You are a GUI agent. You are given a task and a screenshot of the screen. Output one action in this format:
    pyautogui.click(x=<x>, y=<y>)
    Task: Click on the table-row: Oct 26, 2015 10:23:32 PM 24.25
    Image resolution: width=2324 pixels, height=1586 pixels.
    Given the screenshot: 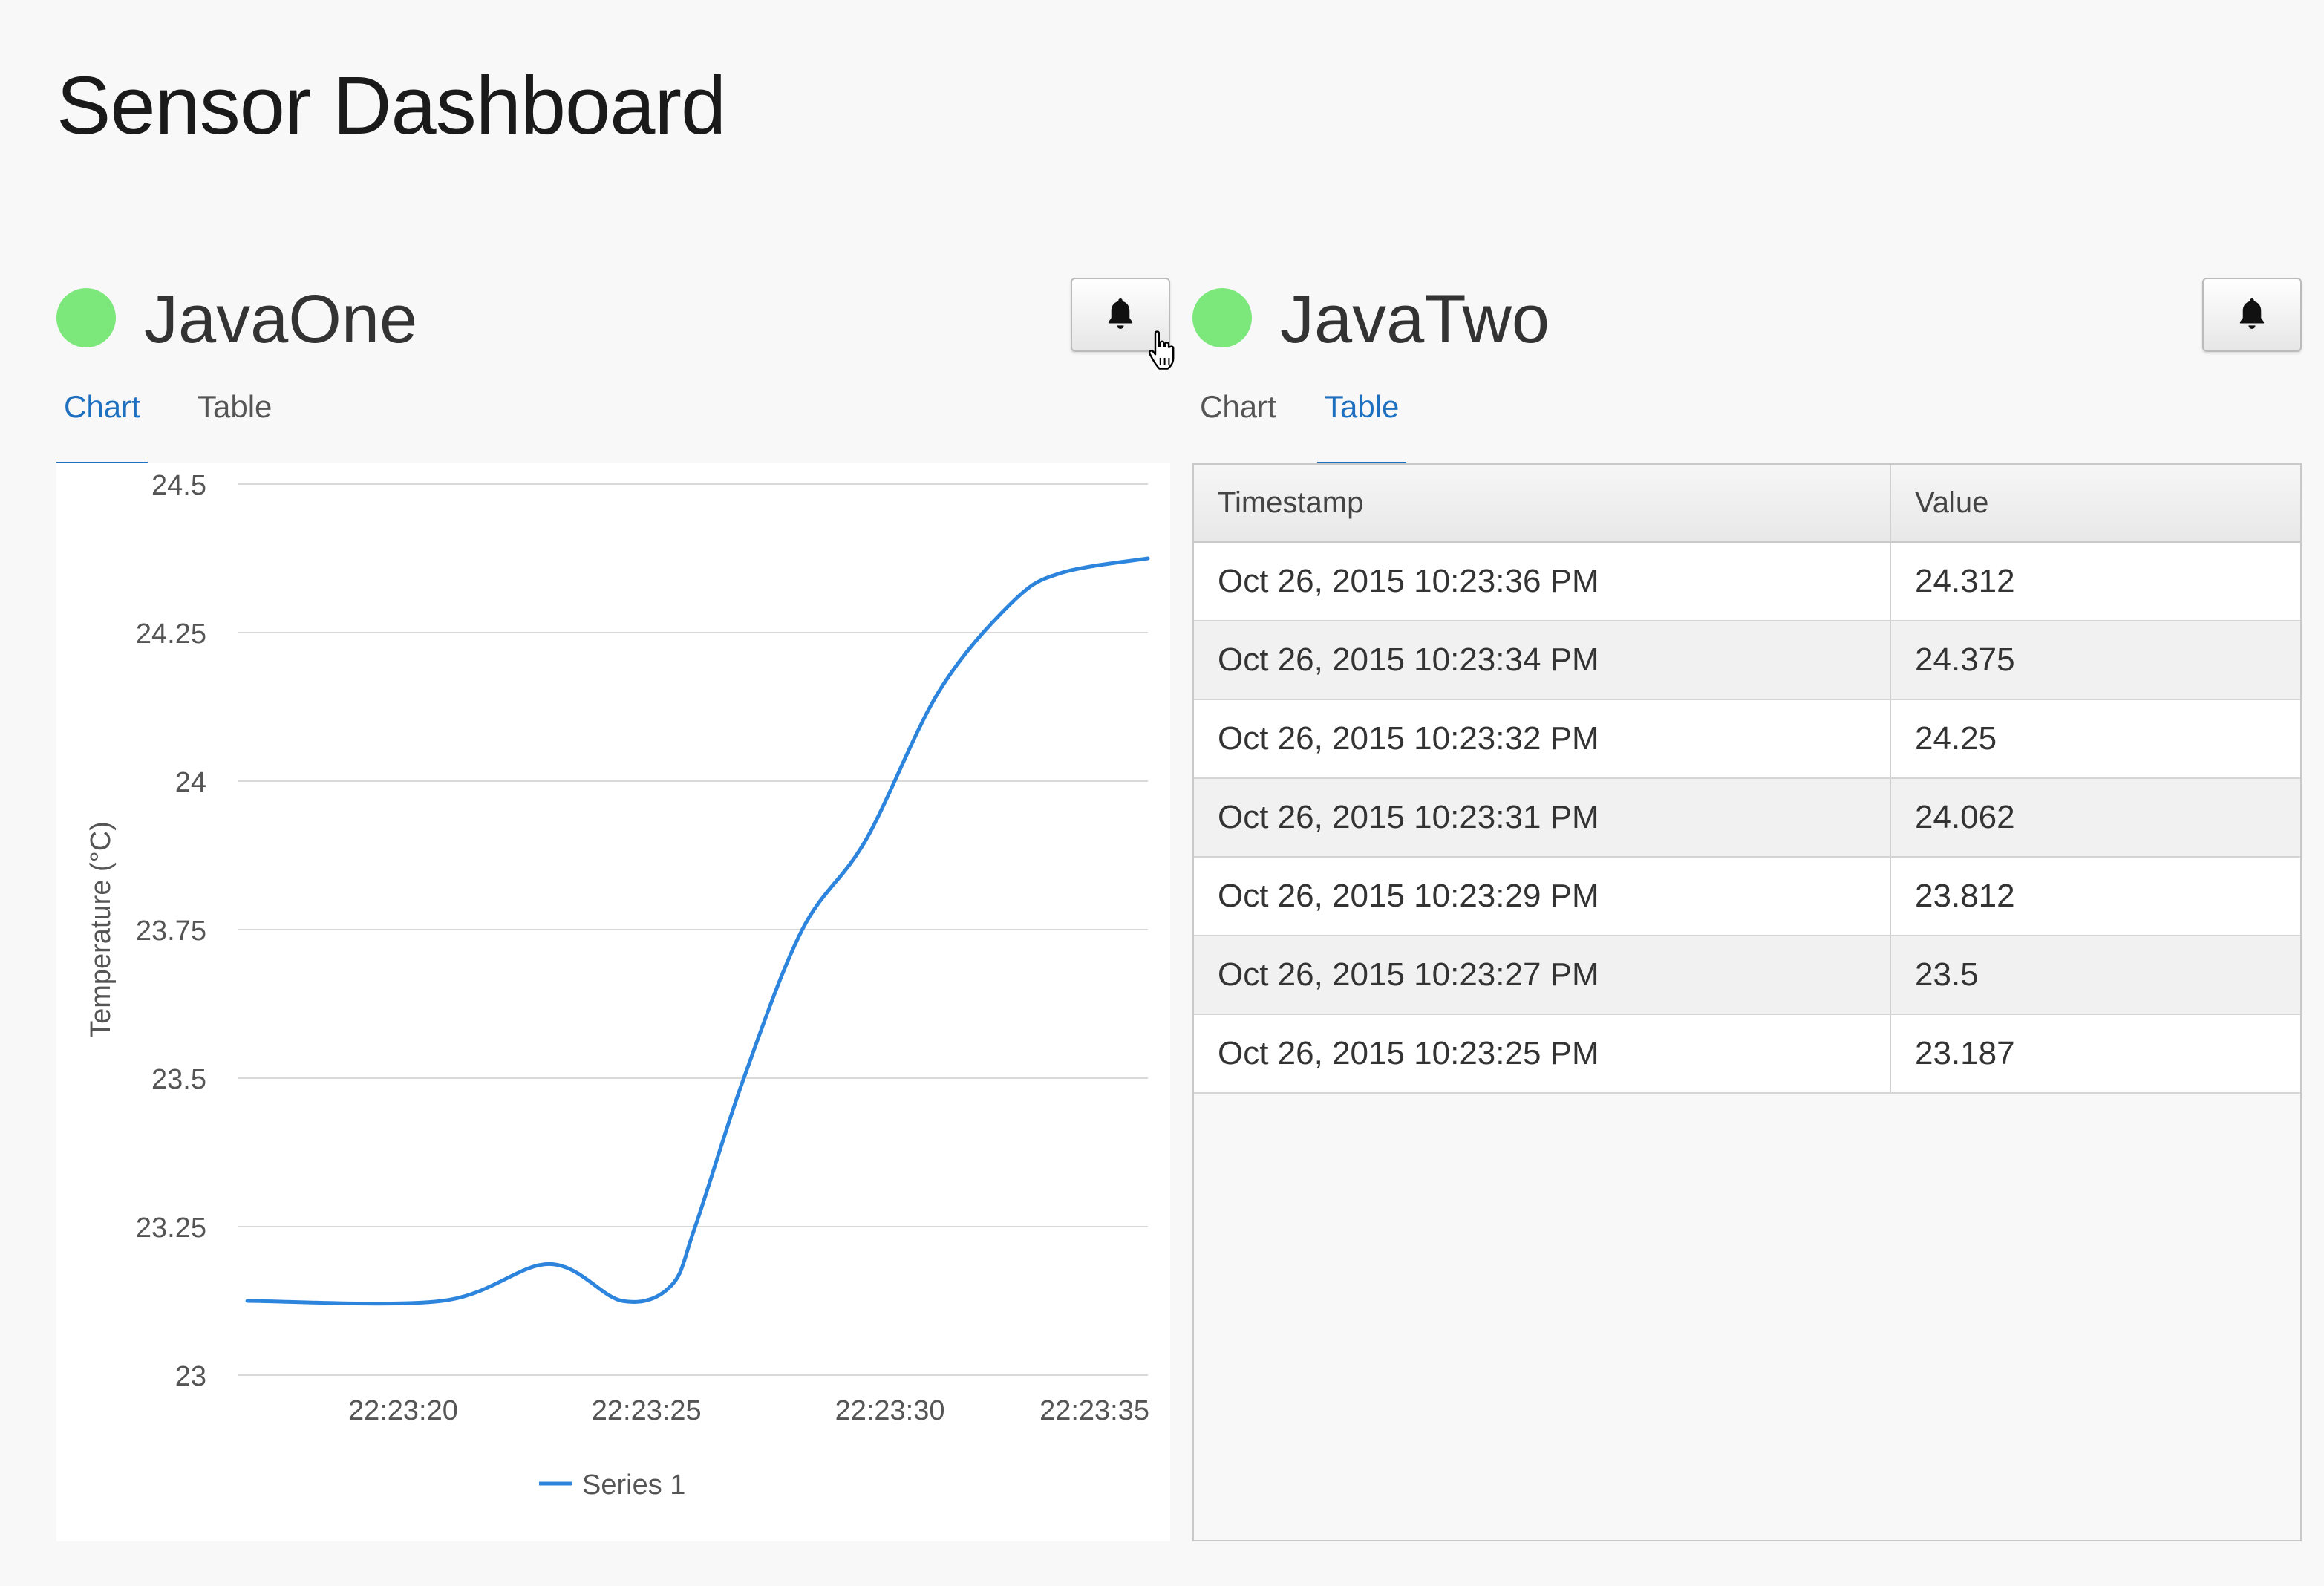 What is the action you would take?
    pyautogui.click(x=1747, y=739)
    